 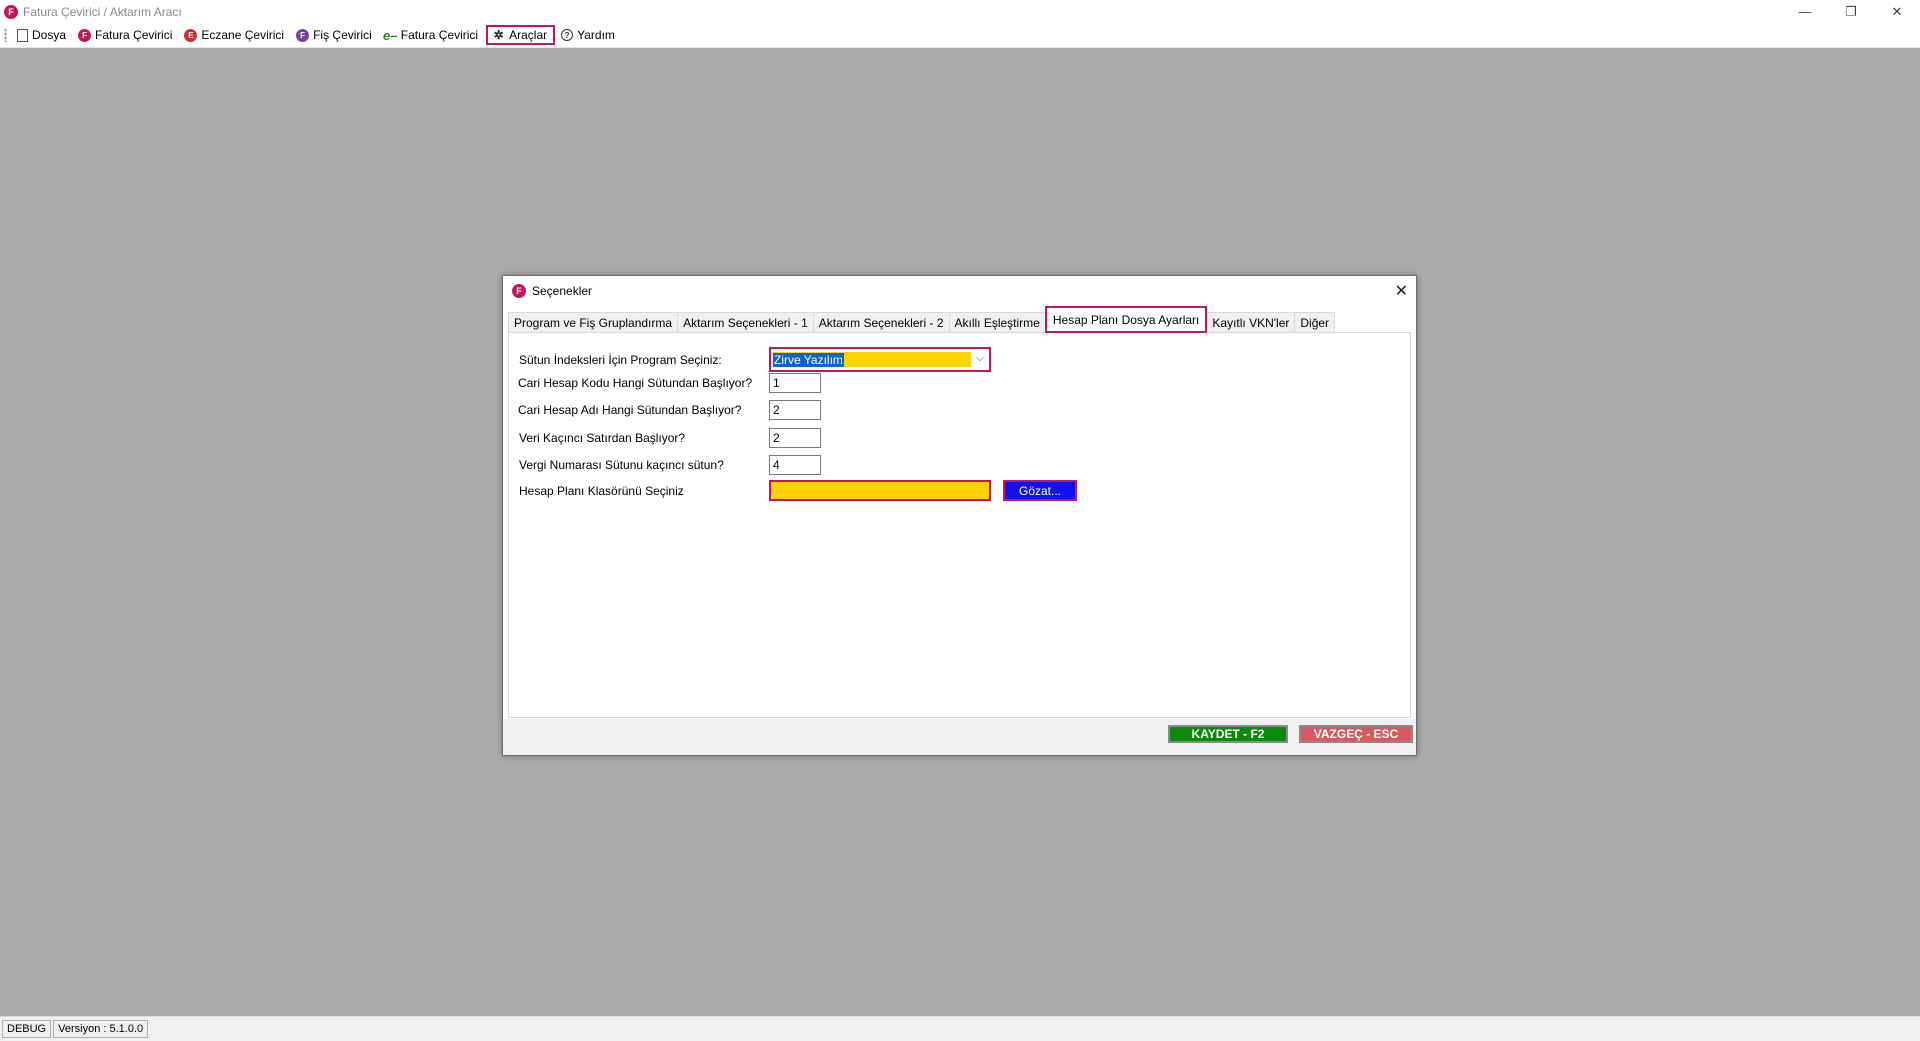 I want to click on cari-kod-label: Cari Hesap Kodu Hangi Sütundan Başlıyor?, so click(x=635, y=383).